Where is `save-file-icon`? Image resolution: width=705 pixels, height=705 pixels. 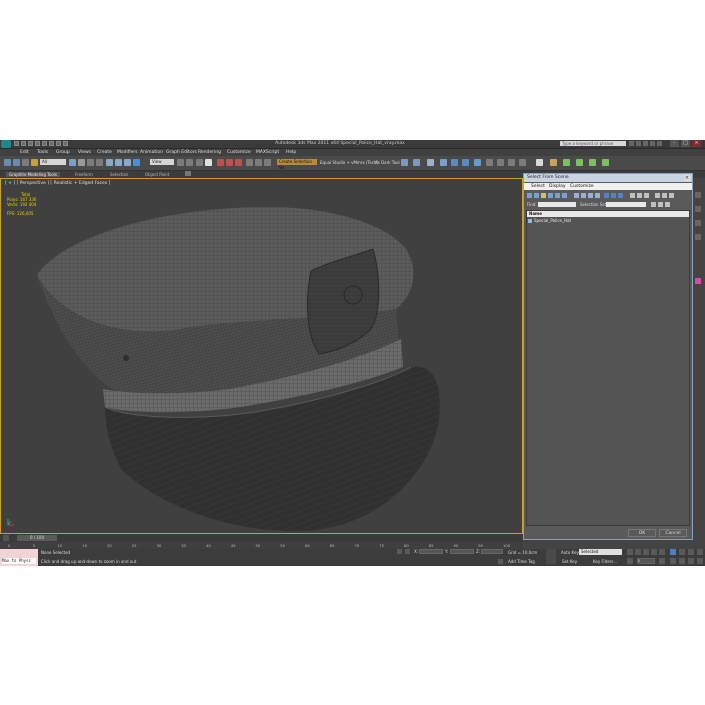
save-file-icon is located at coordinates (30, 143).